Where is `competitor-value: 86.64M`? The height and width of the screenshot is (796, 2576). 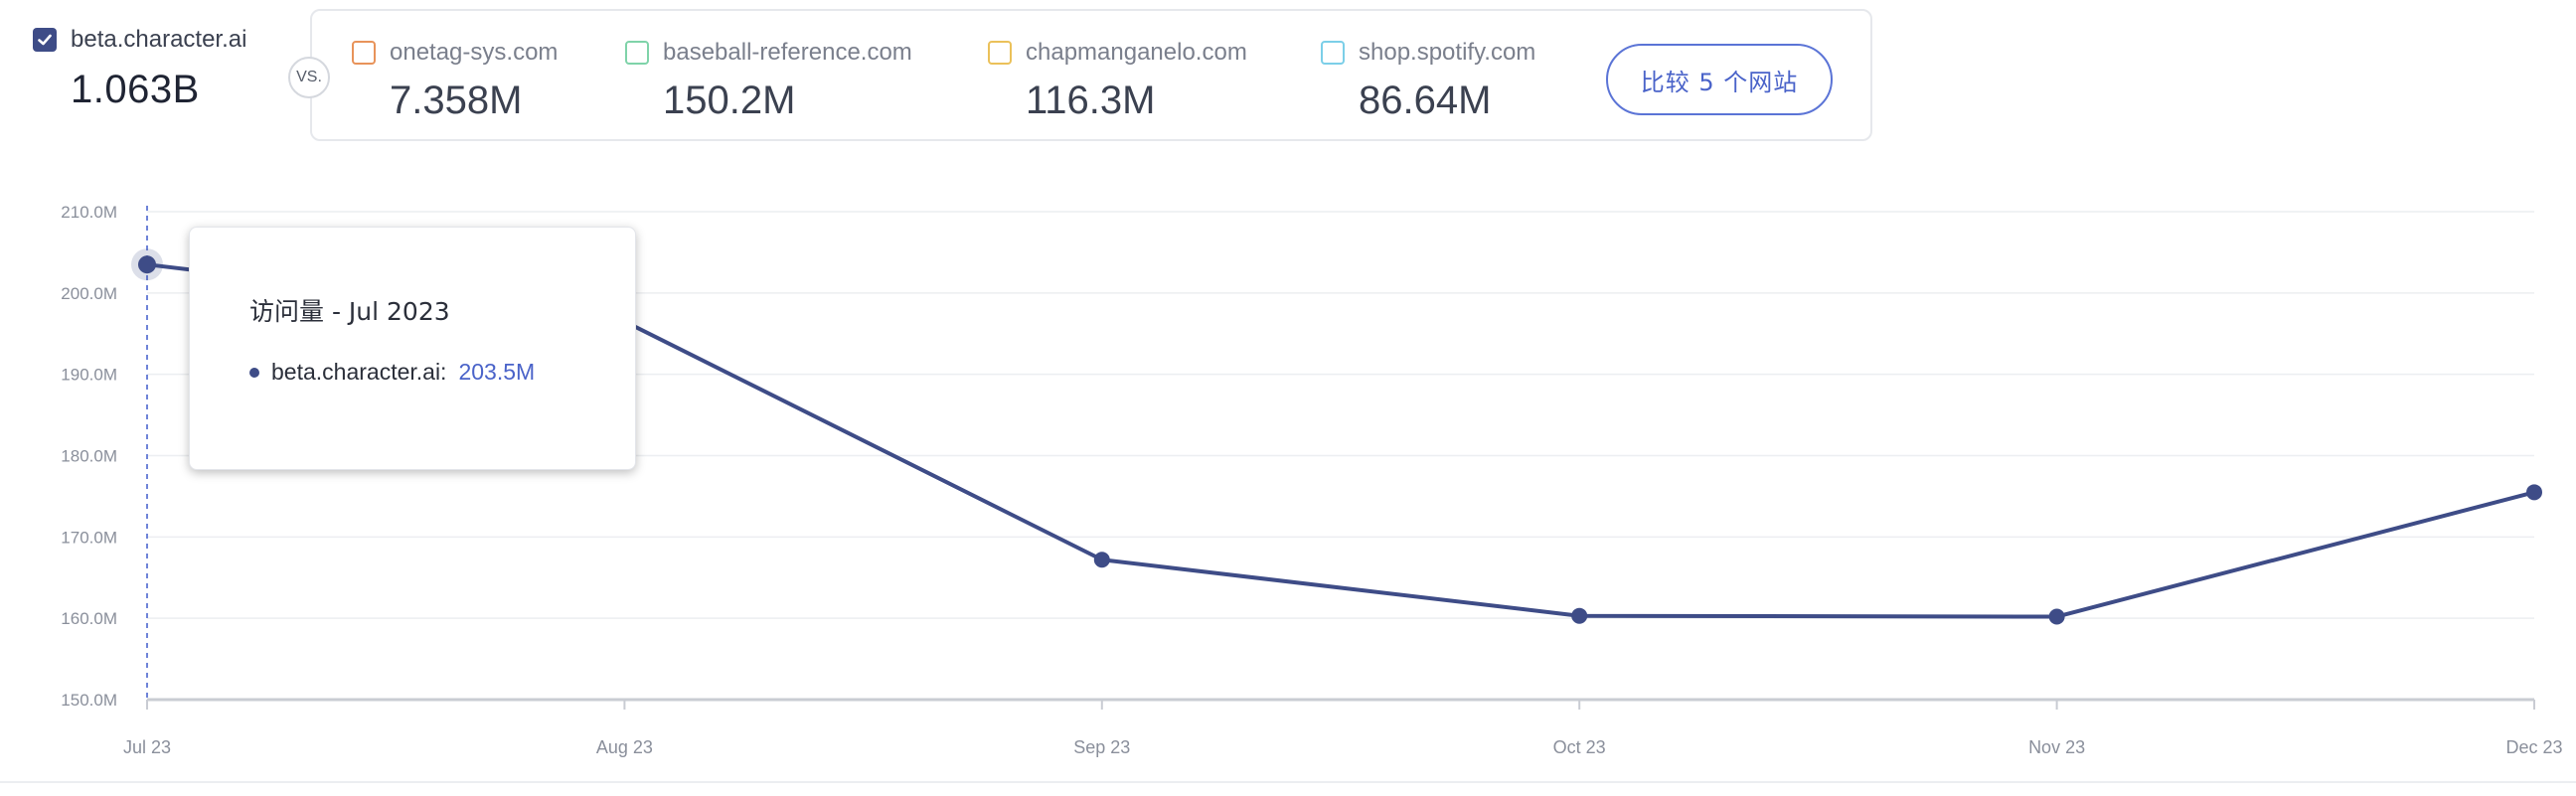
competitor-value: 86.64M is located at coordinates (1425, 101).